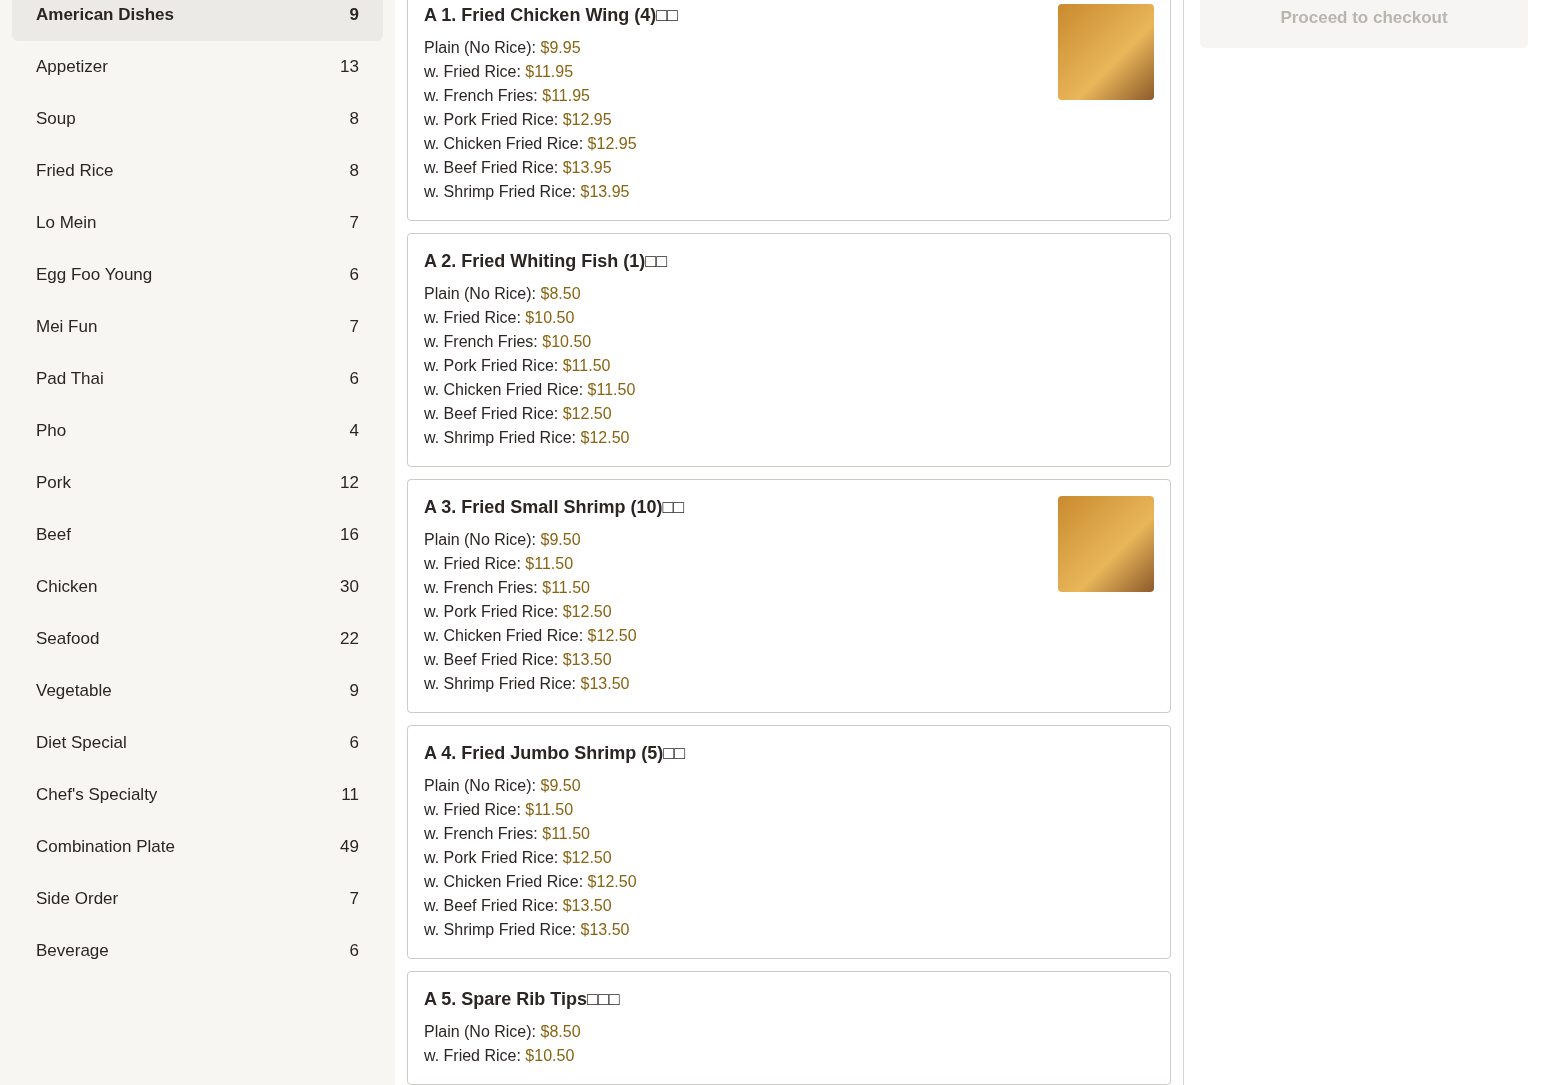 The width and height of the screenshot is (1544, 1085). I want to click on item-title: A 5. Spare Rib Tips□□□, so click(522, 999).